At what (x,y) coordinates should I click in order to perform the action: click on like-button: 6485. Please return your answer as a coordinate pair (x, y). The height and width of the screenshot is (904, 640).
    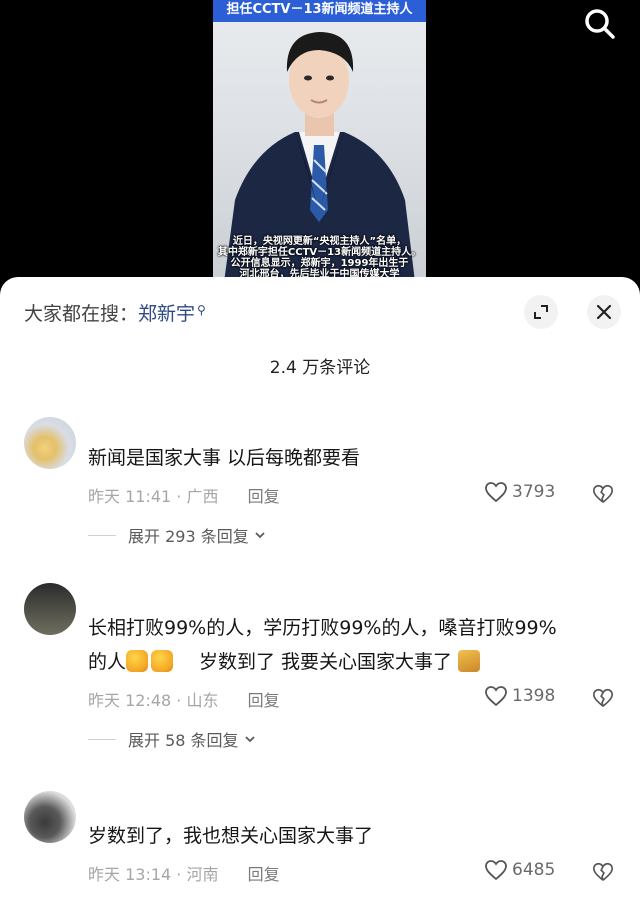
    Looking at the image, I should click on (519, 870).